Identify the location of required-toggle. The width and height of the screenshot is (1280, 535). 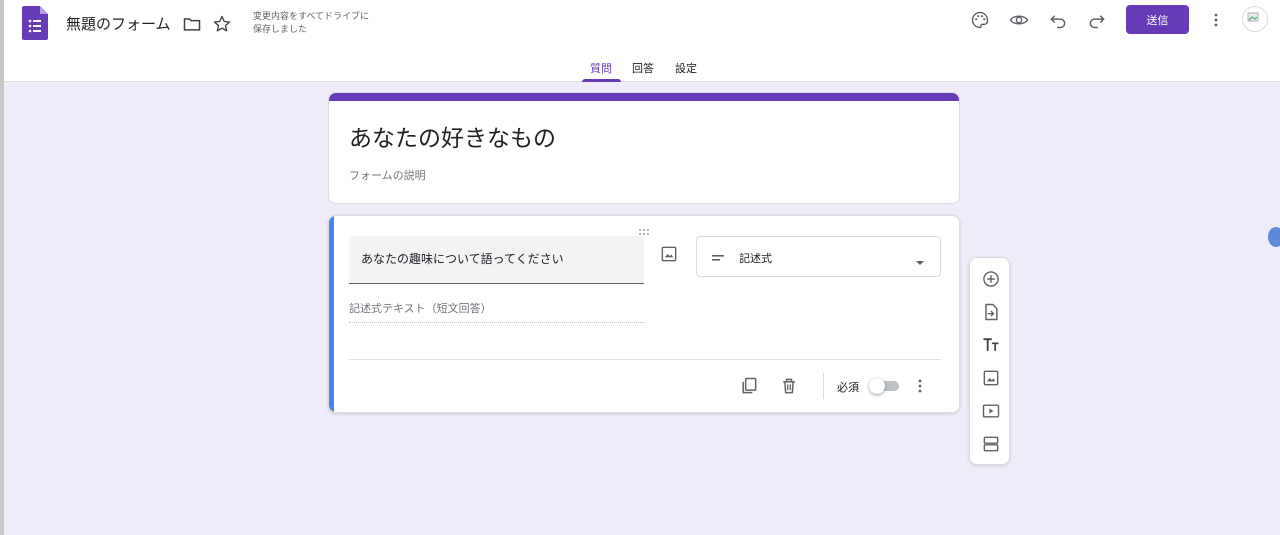
(885, 386).